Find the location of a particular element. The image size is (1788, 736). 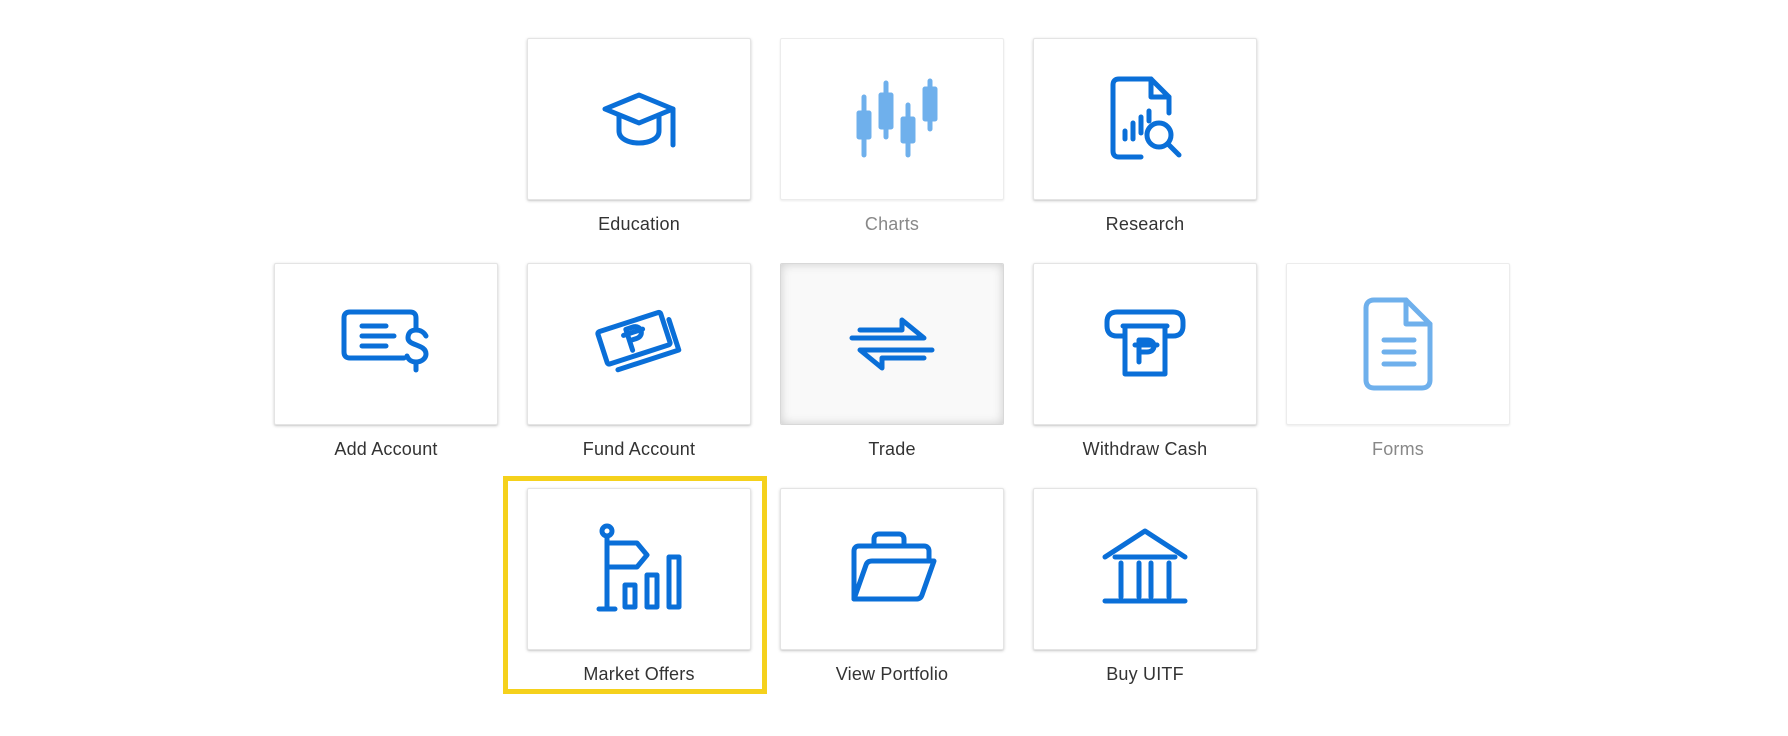

tile-education-card is located at coordinates (639, 119).